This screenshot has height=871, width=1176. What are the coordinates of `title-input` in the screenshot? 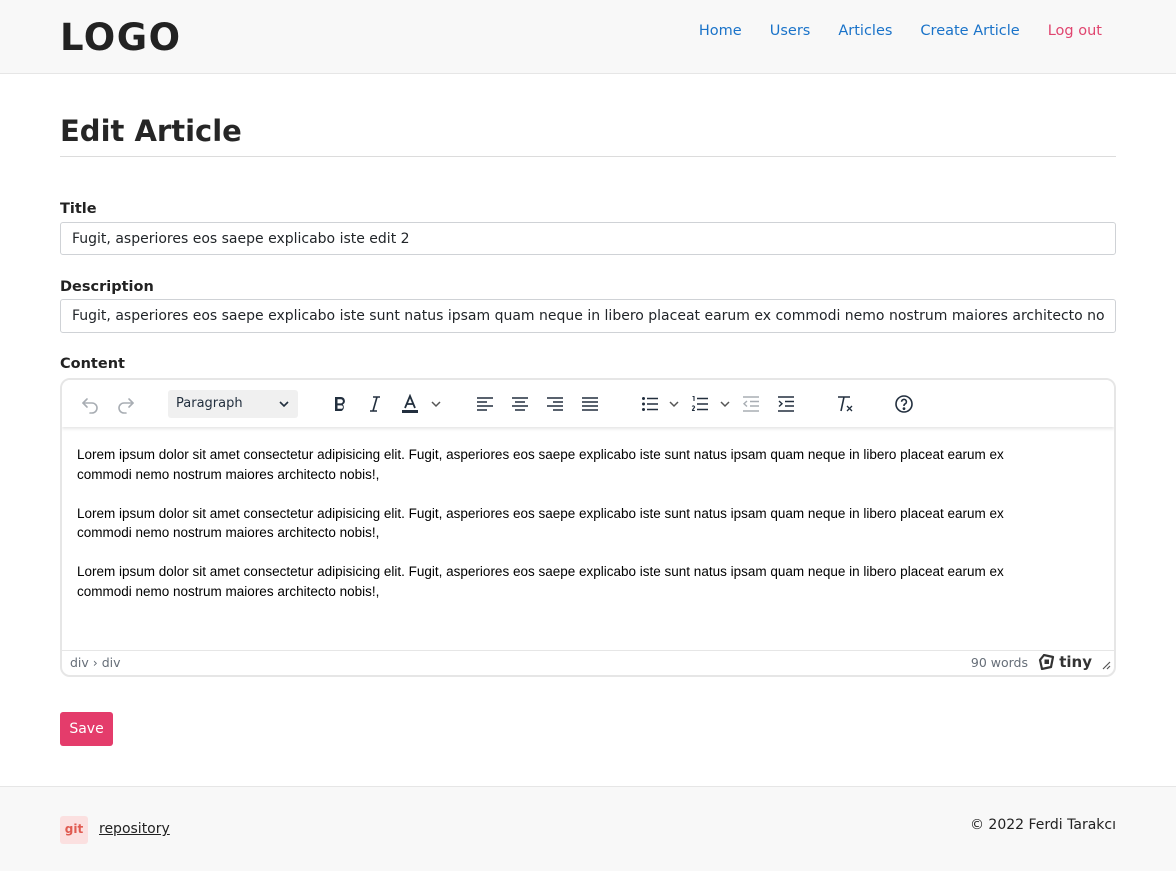 It's located at (588, 238).